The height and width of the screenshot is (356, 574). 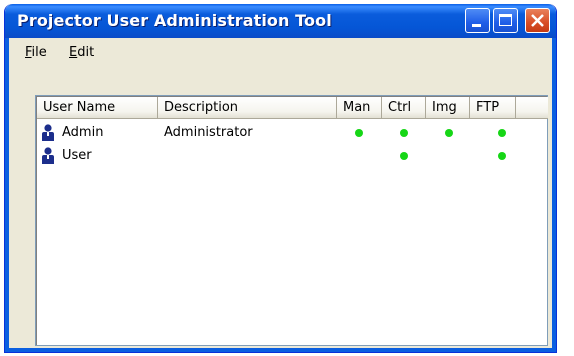 What do you see at coordinates (291, 133) in the screenshot?
I see `table-row-admin: Admin Administrator` at bounding box center [291, 133].